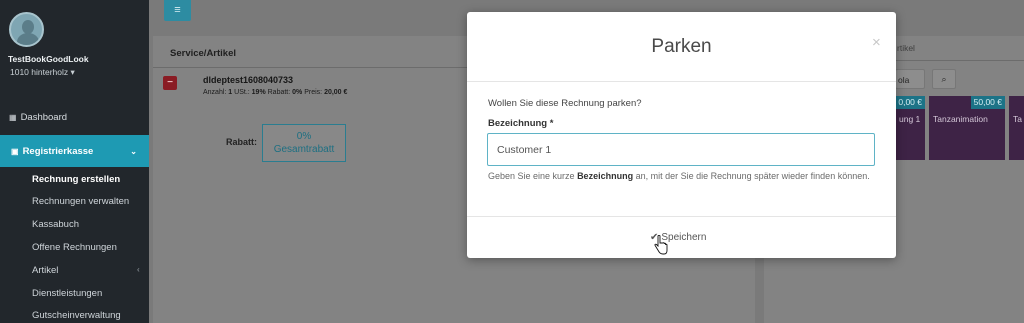 The height and width of the screenshot is (323, 1024). Describe the element at coordinates (304, 143) in the screenshot. I see `gesamtrabatt-button: 0% Gesamtrabatt` at that location.